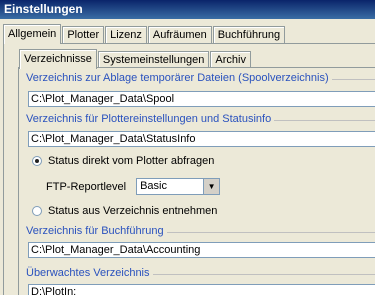 This screenshot has height=295, width=375. Describe the element at coordinates (58, 59) in the screenshot. I see `tab-verzeichnisse: Verzeichnisse` at that location.